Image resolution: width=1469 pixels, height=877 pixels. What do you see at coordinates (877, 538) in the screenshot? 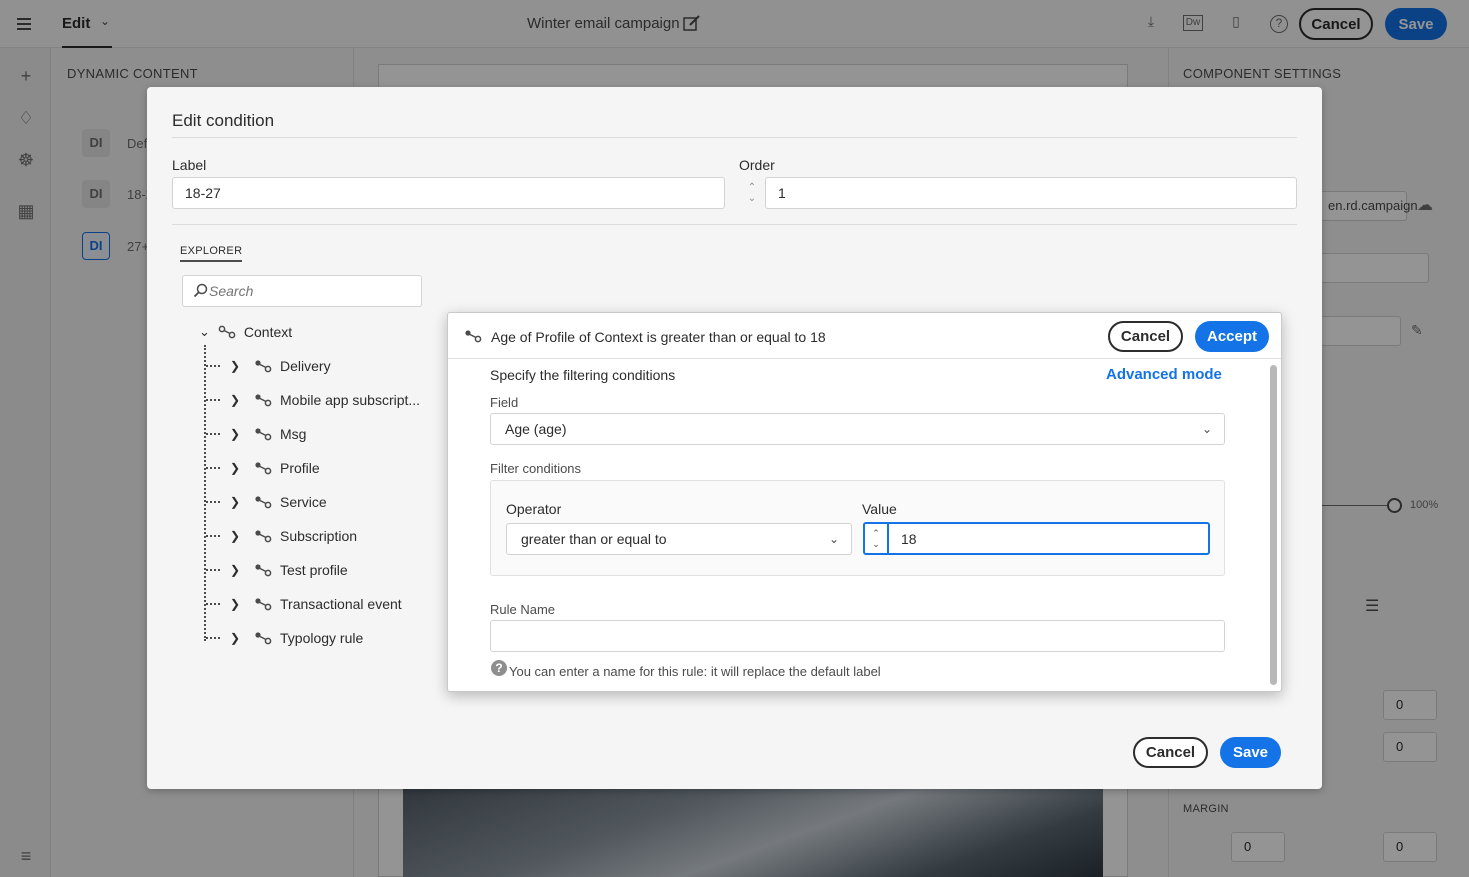
I see `value-stepper: ⌃ ⌄` at bounding box center [877, 538].